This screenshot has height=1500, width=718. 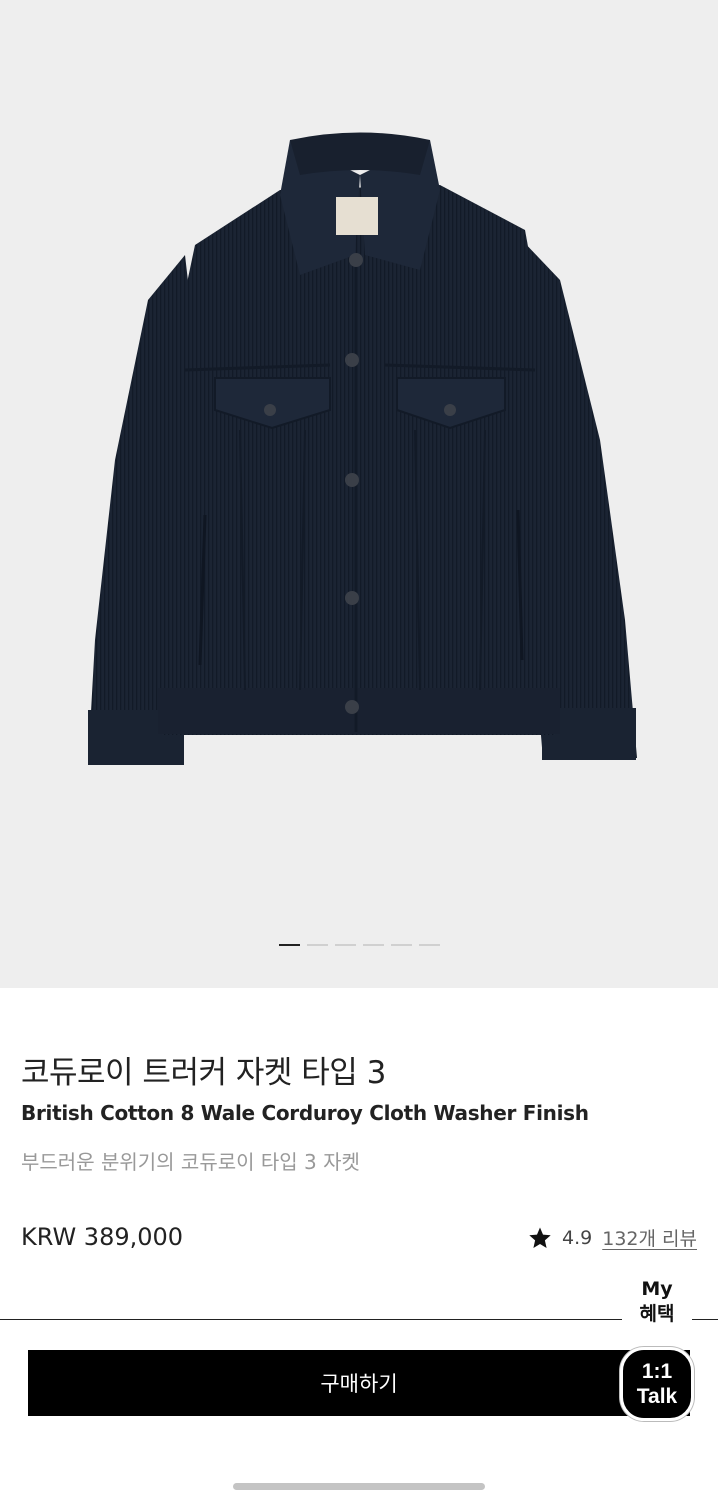 I want to click on my-benefit-tab: My 혜택, so click(x=657, y=1302).